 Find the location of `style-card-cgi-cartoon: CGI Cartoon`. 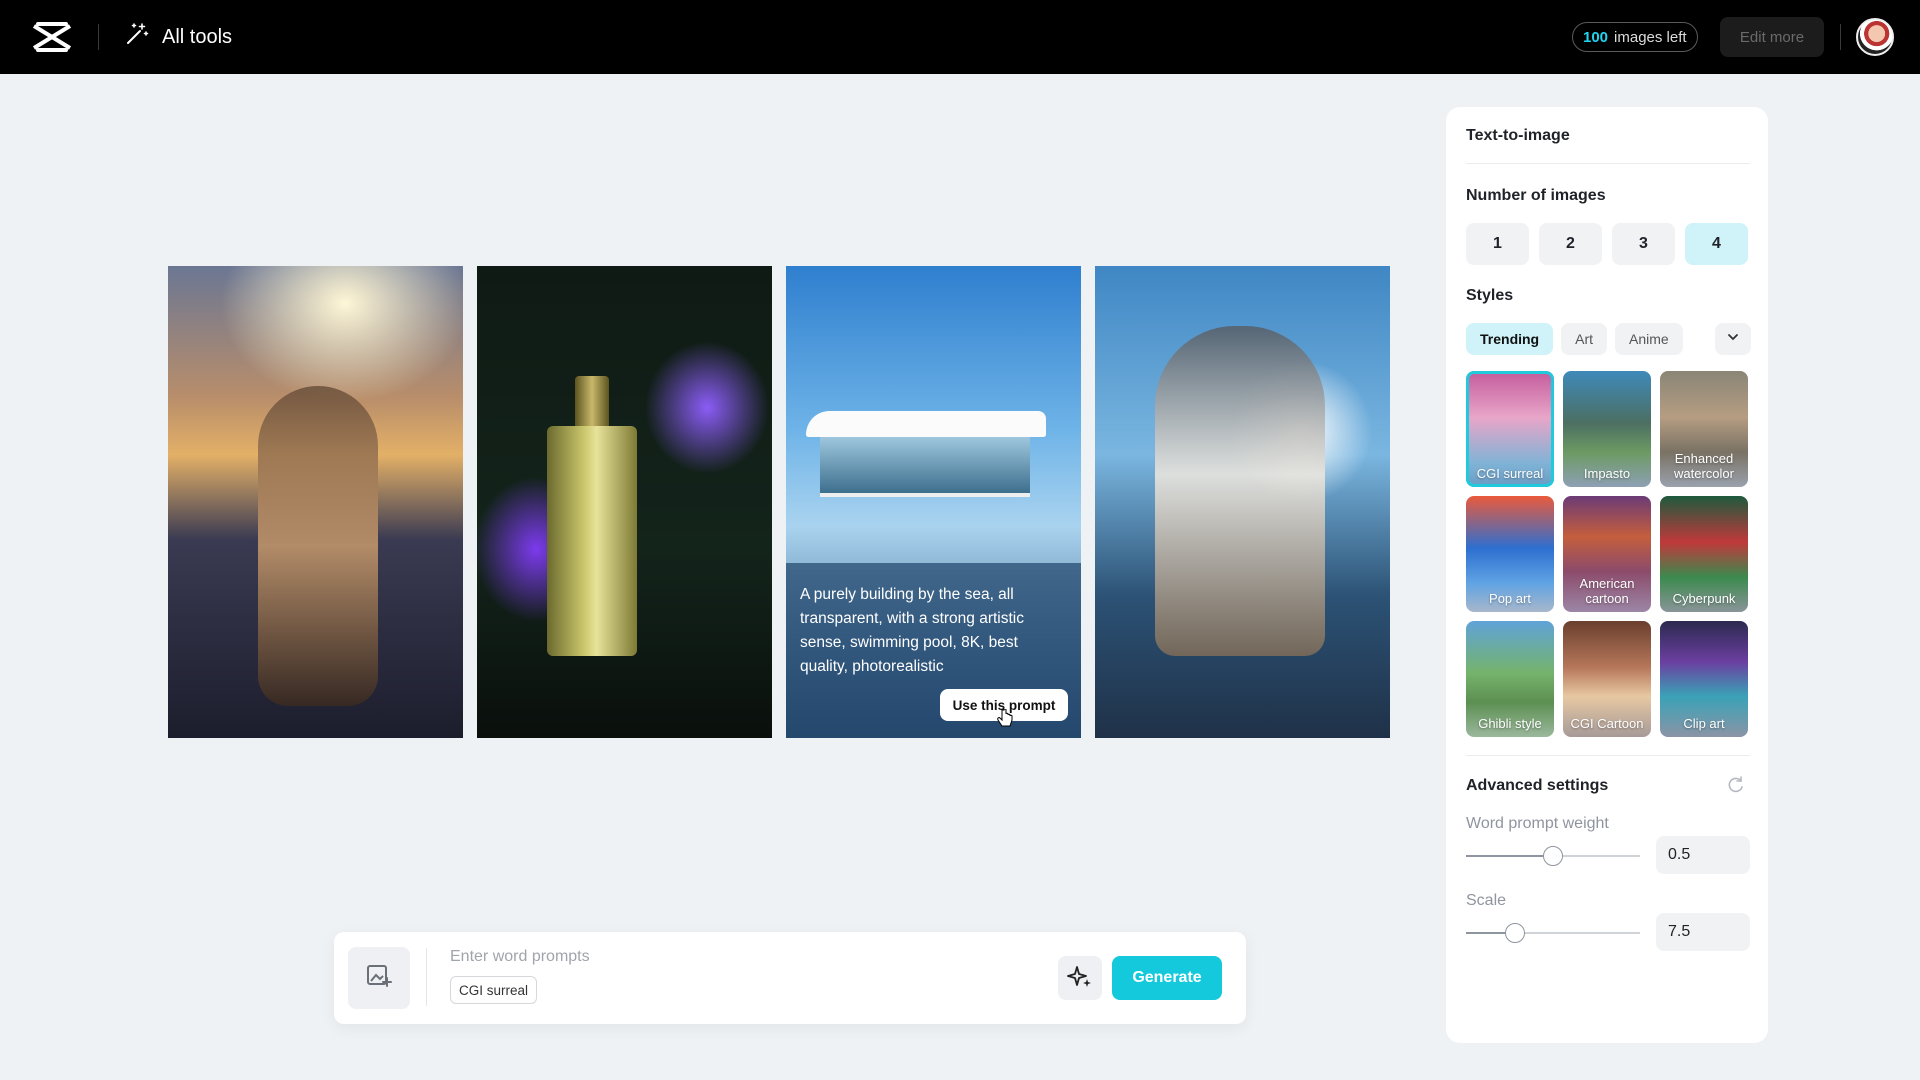

style-card-cgi-cartoon: CGI Cartoon is located at coordinates (1607, 679).